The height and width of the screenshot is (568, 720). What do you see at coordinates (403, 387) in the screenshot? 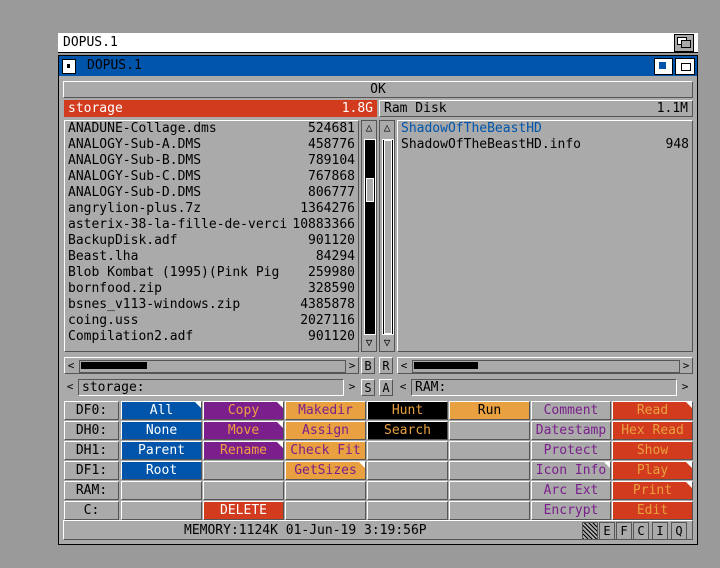
I see `right-path-back-icon: <` at bounding box center [403, 387].